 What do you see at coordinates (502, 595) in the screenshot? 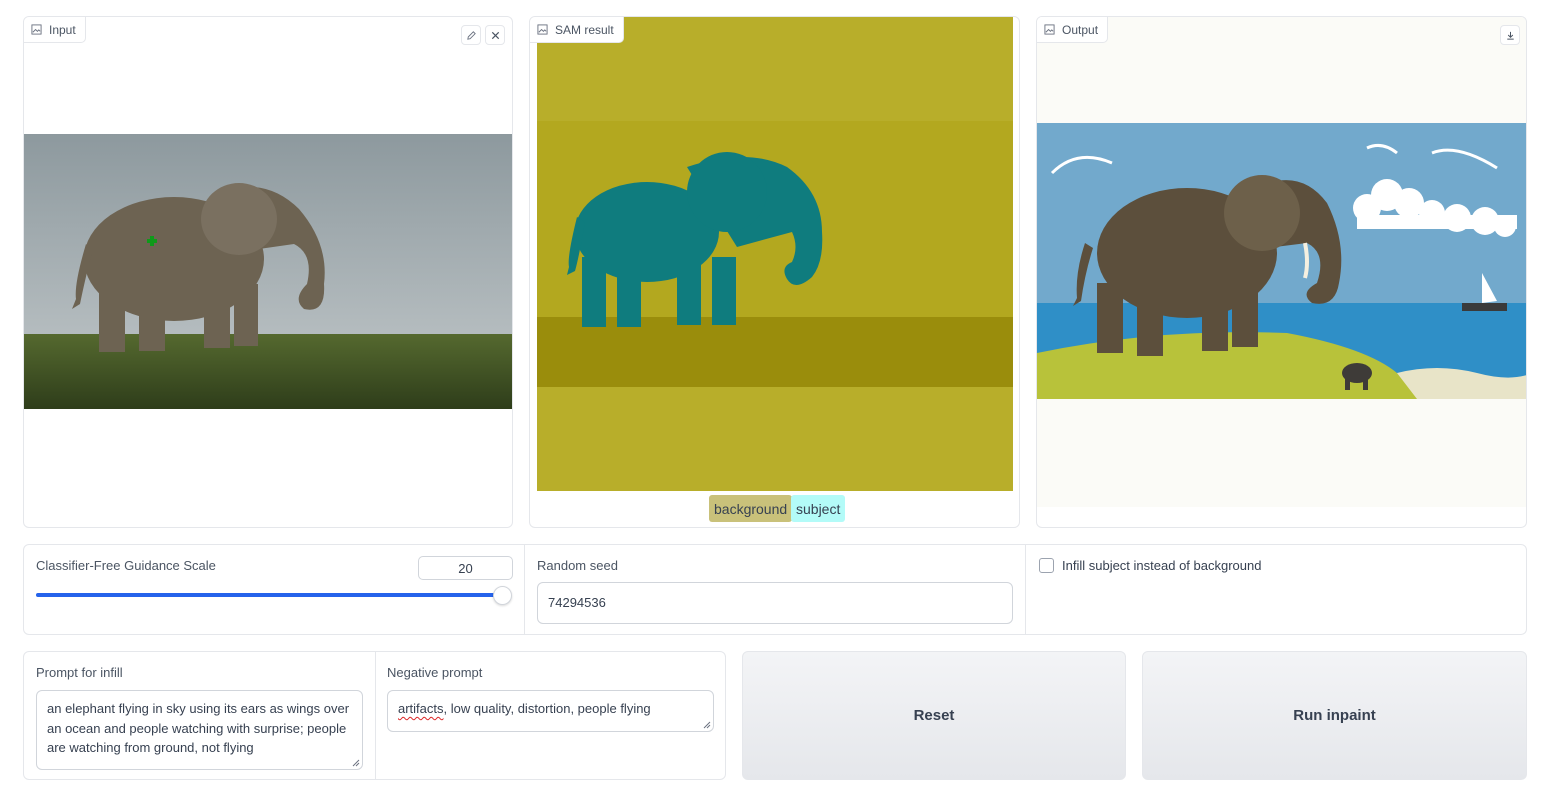
I see `guidance-slider-thumb` at bounding box center [502, 595].